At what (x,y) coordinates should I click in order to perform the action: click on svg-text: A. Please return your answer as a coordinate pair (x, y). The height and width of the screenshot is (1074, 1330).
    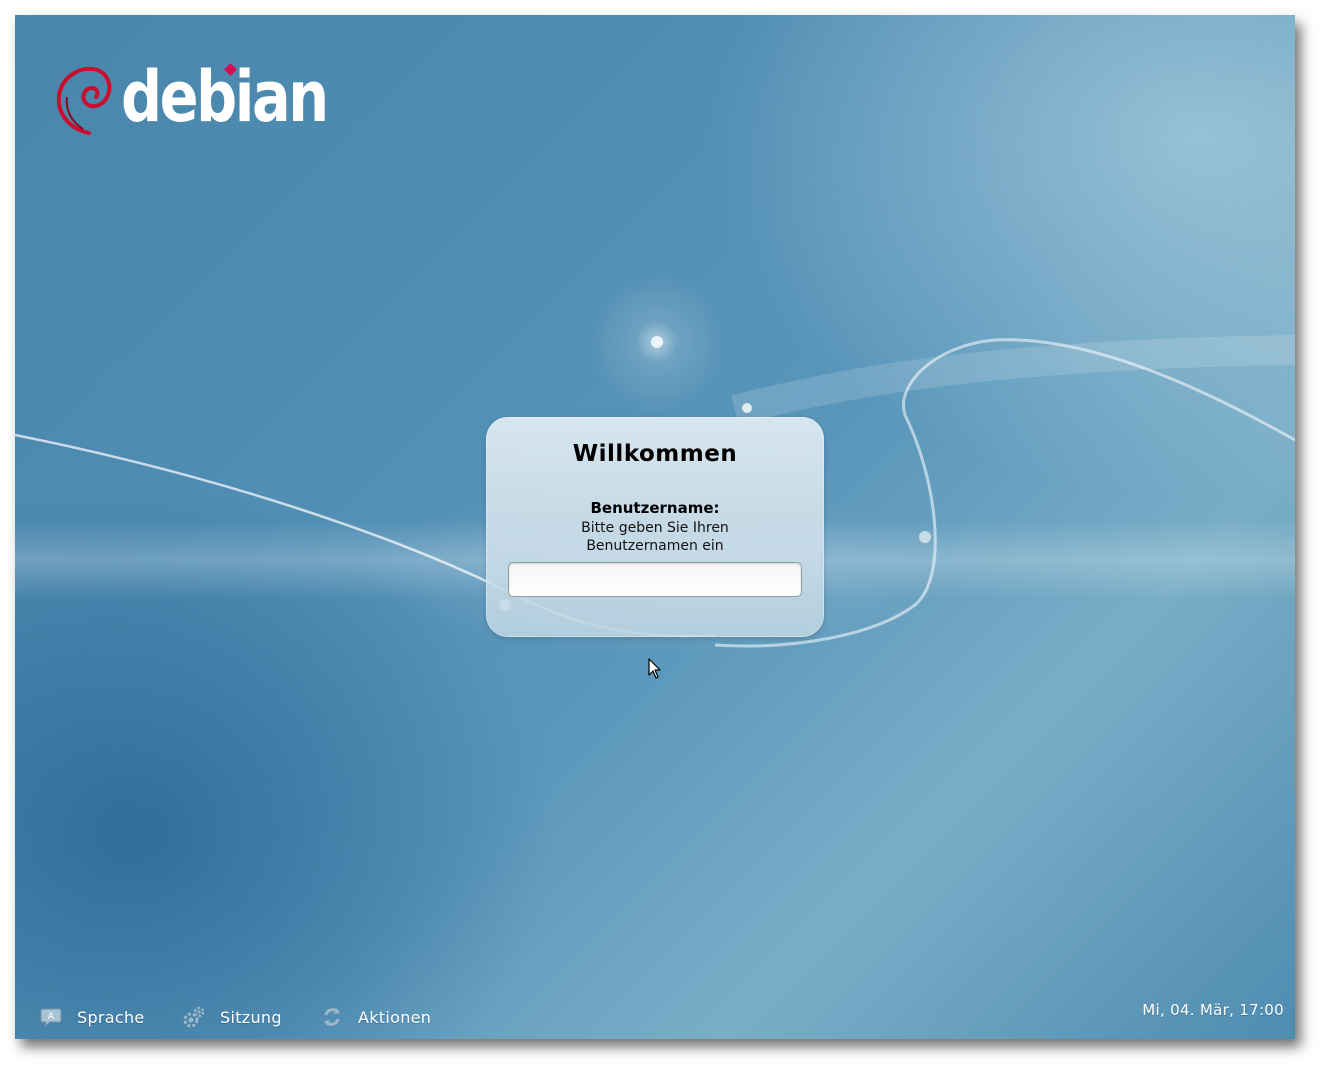
    Looking at the image, I should click on (51, 1017).